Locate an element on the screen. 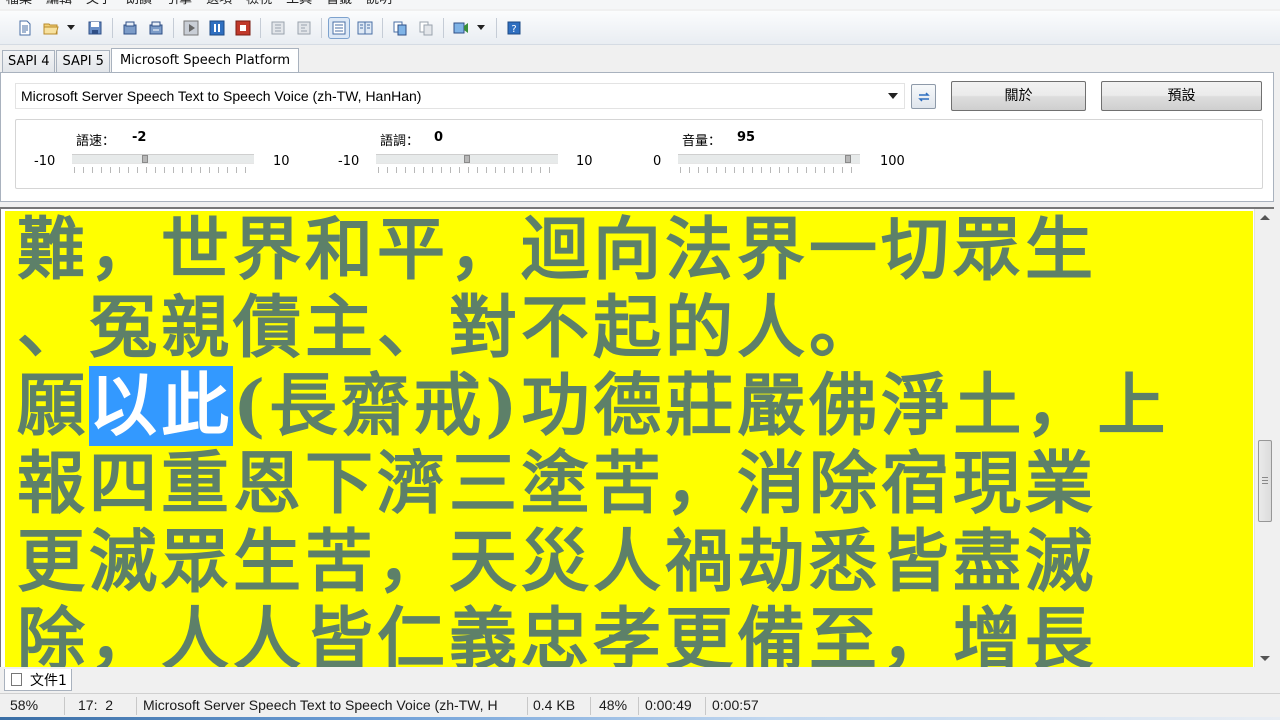  grip-icon is located at coordinates (1265, 480).